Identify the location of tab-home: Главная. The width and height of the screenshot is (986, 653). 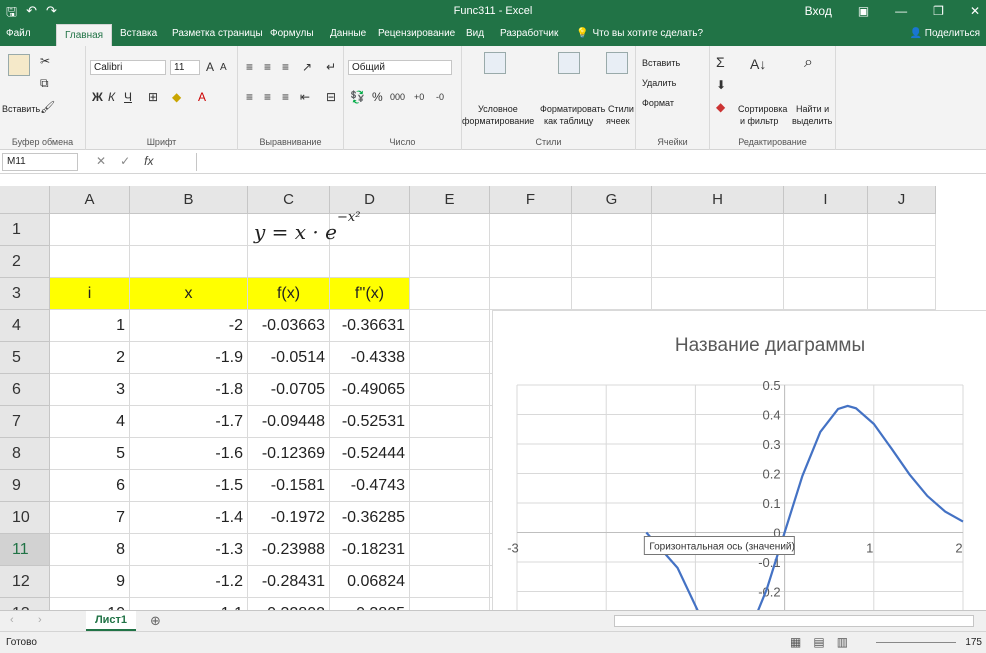
(84, 35).